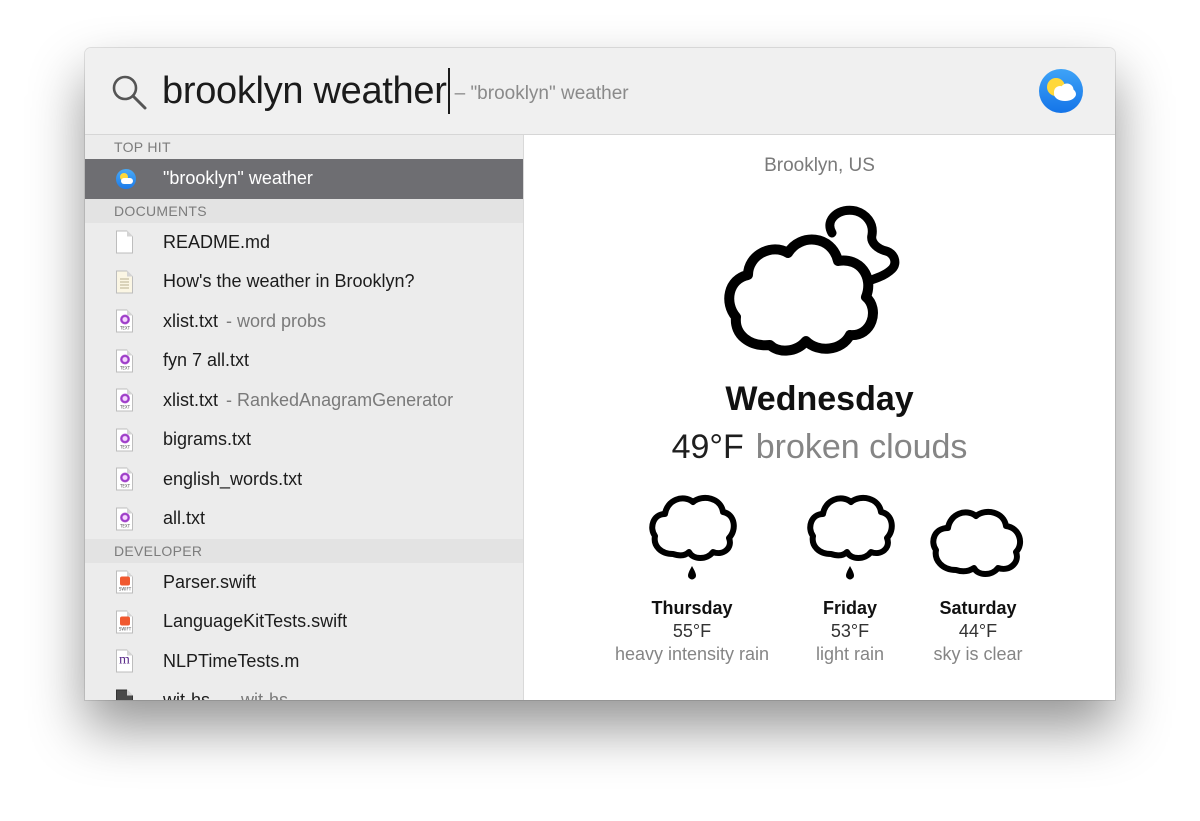 This screenshot has width=1200, height=821. Describe the element at coordinates (124, 694) in the screenshot. I see `executable-file-icon` at that location.